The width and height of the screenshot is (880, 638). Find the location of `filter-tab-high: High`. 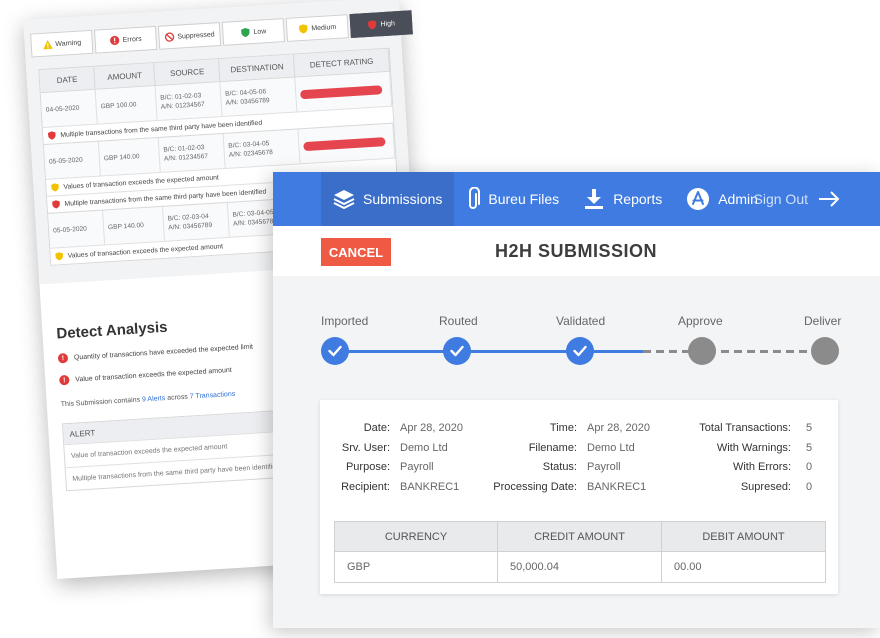

filter-tab-high: High is located at coordinates (381, 24).